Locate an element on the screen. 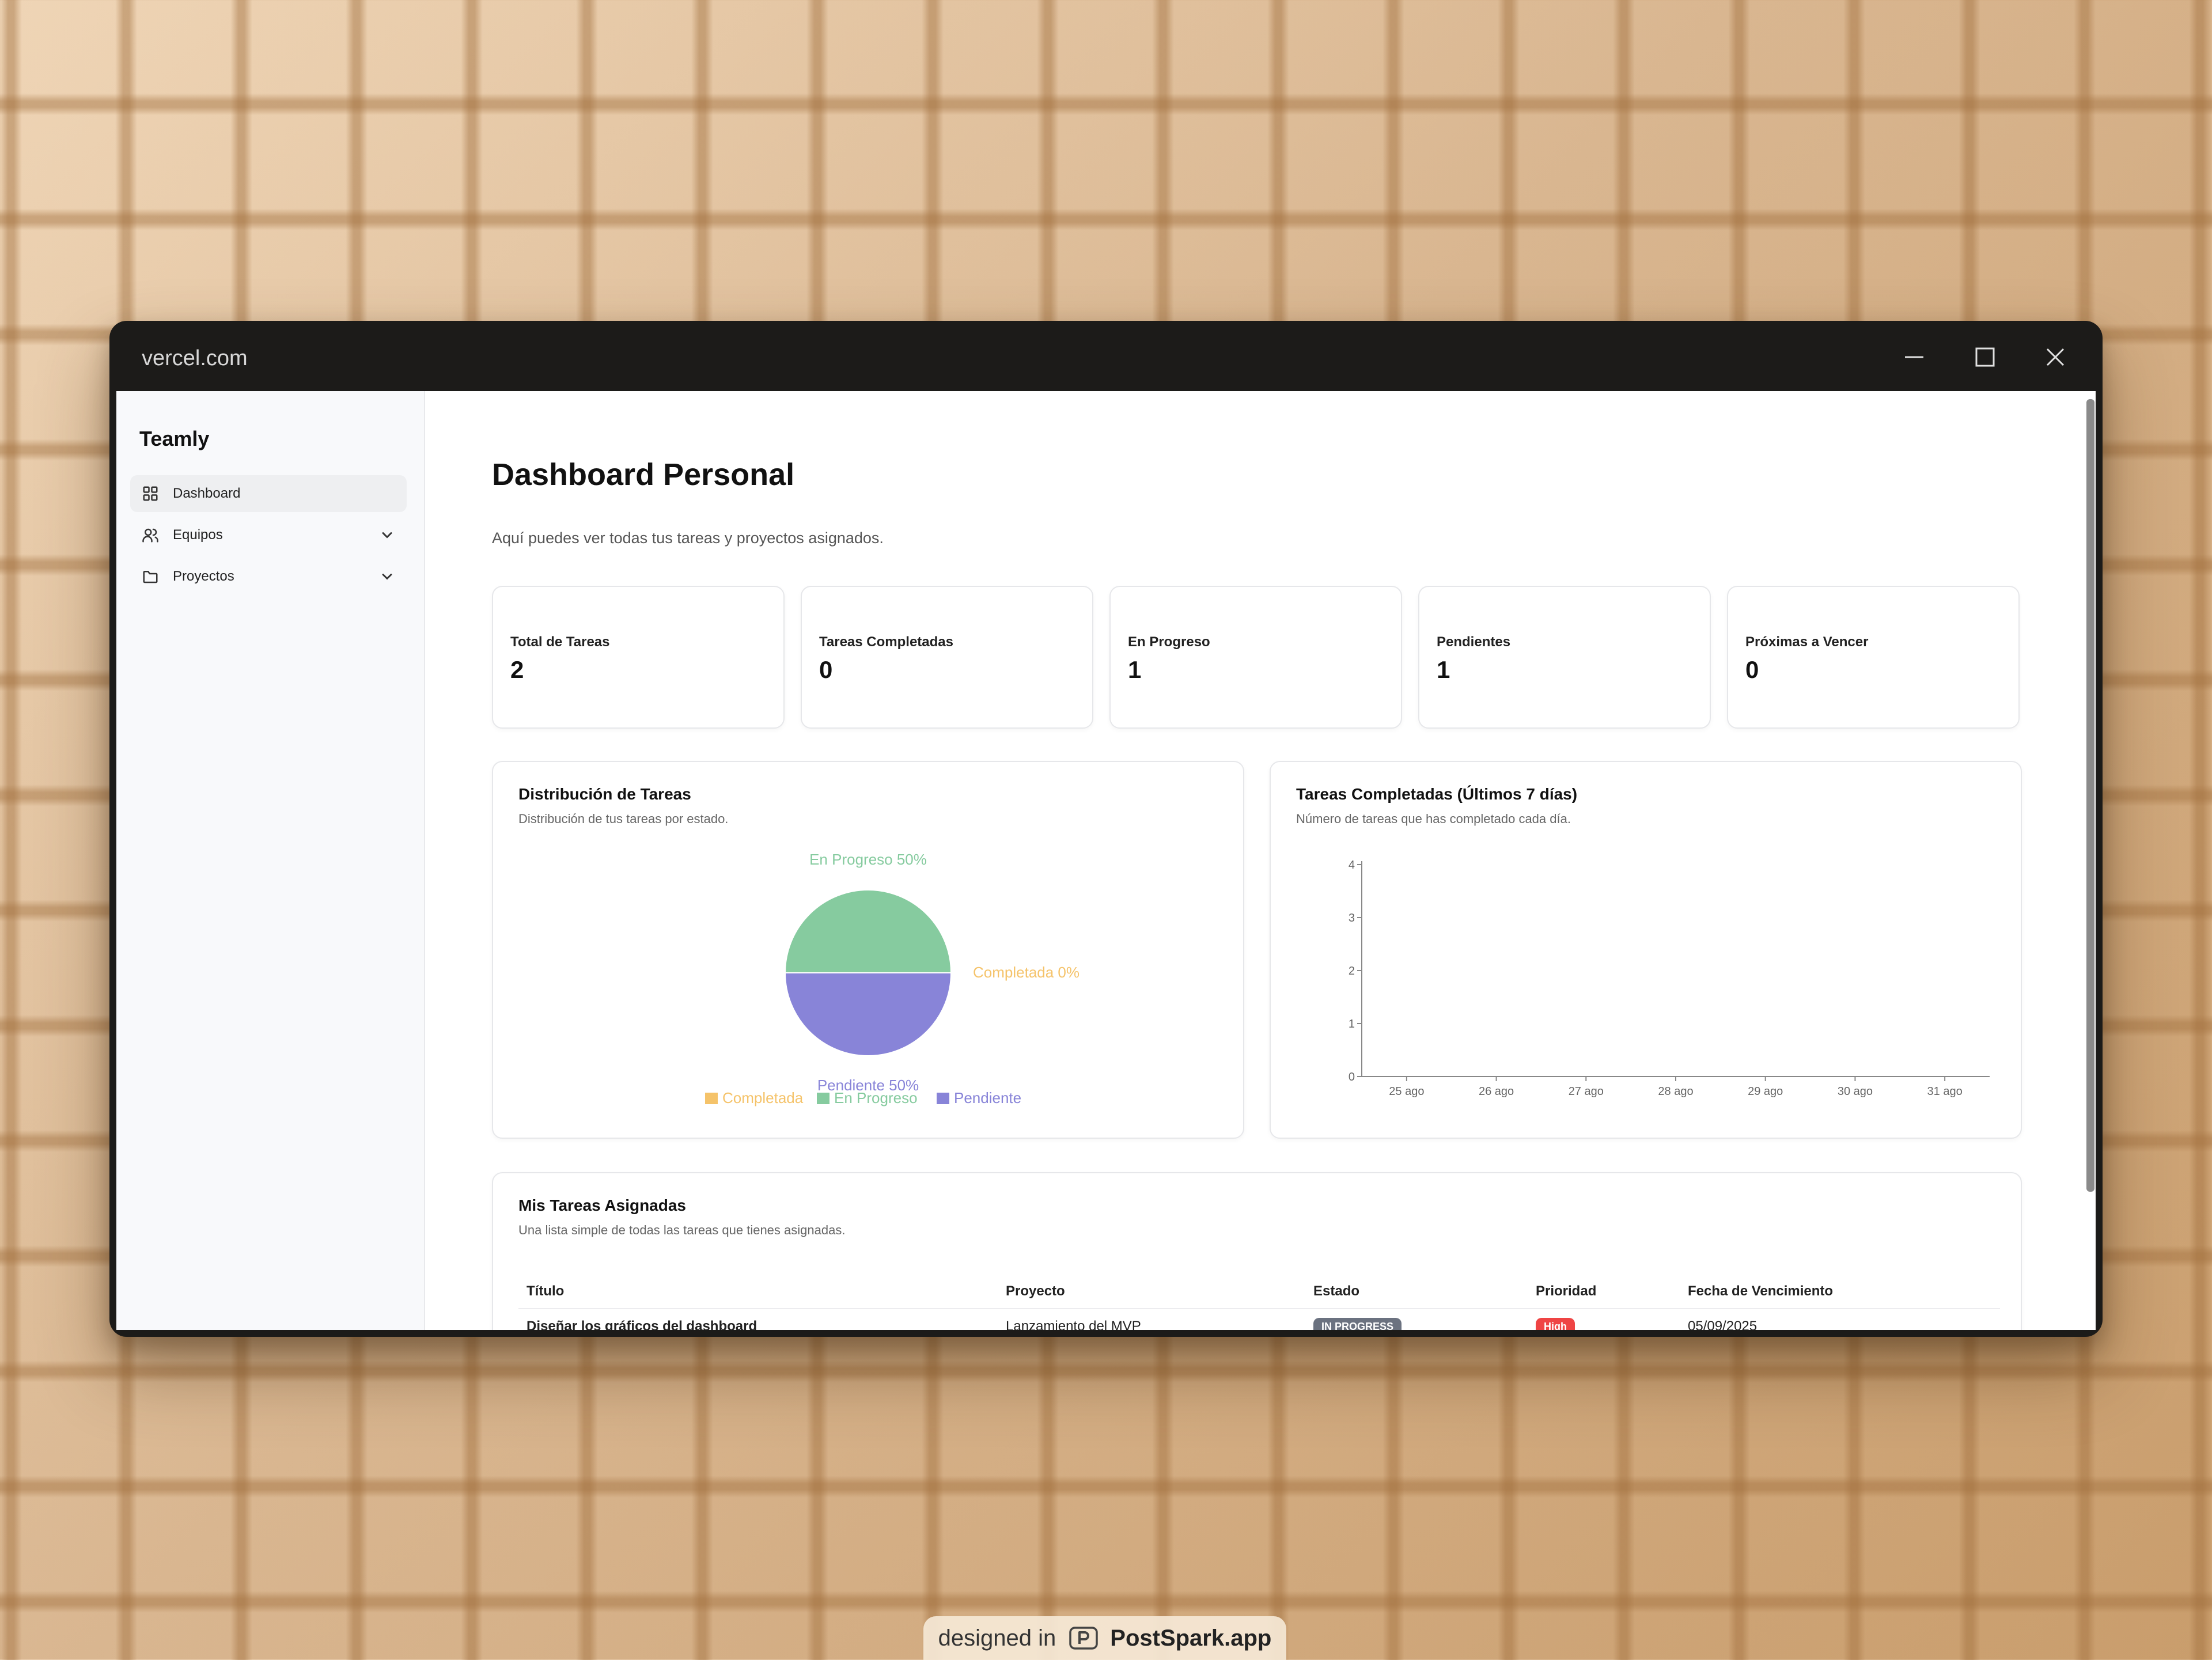  postspark-logo-icon is located at coordinates (1084, 1639).